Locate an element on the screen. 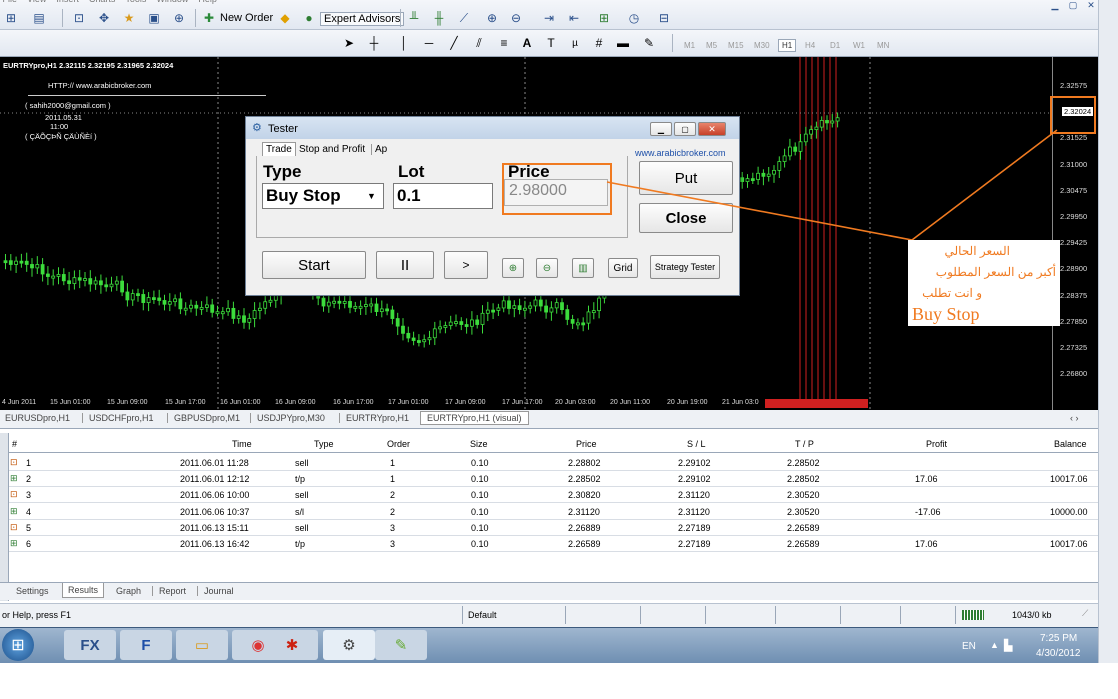 This screenshot has width=1118, height=699. row-number: 2 is located at coordinates (29, 479).